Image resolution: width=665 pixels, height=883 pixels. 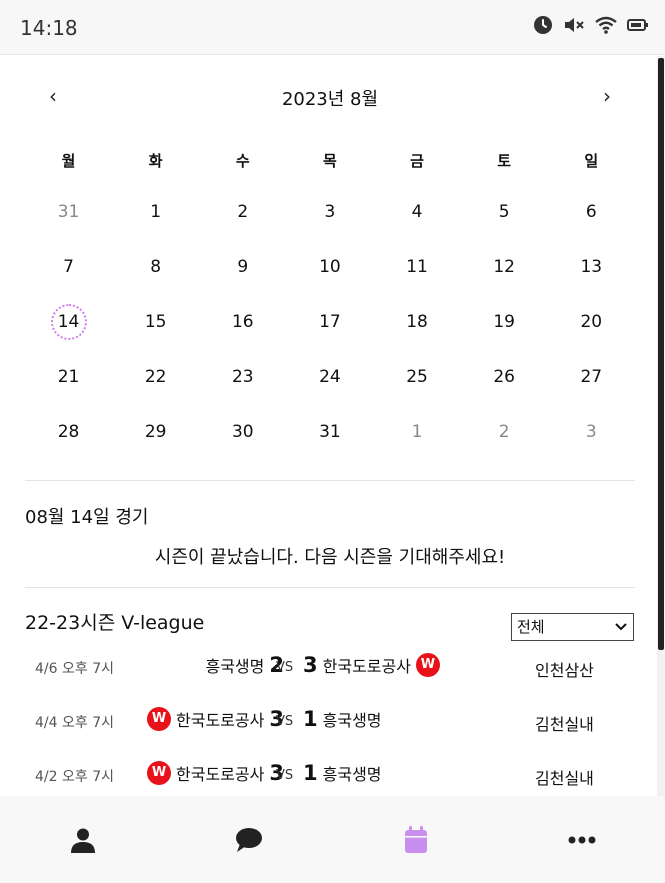 I want to click on selected-day-label: 14, so click(x=68, y=321).